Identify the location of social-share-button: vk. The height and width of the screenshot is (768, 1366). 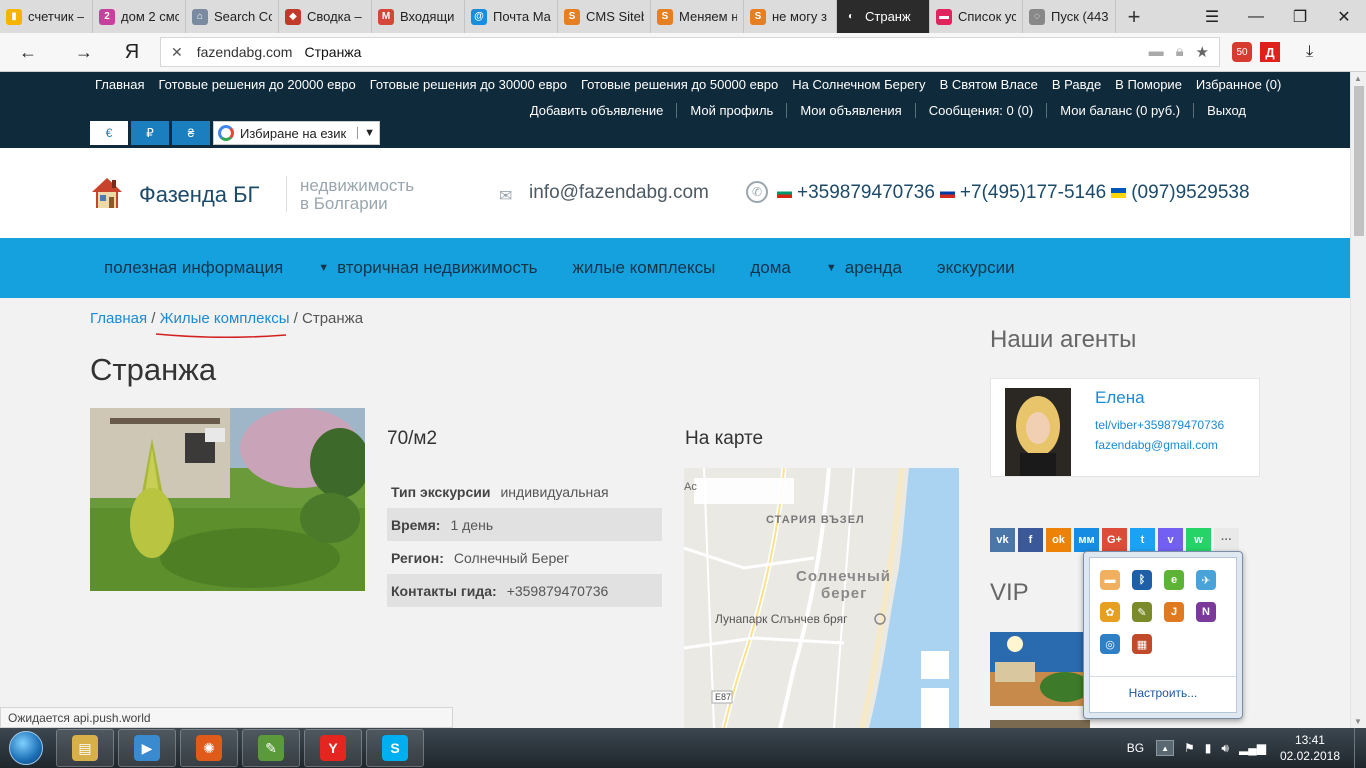
(1002, 540).